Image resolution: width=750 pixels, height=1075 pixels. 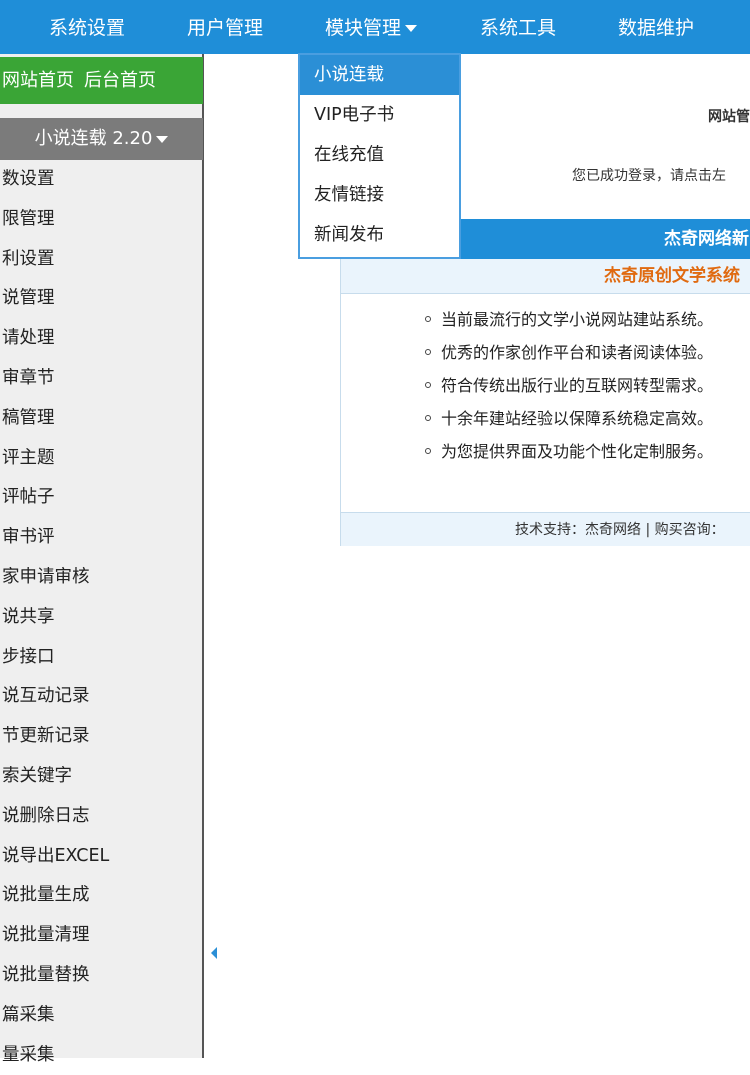 I want to click on panel-title: 杰奇原创文学系统, so click(x=545, y=276).